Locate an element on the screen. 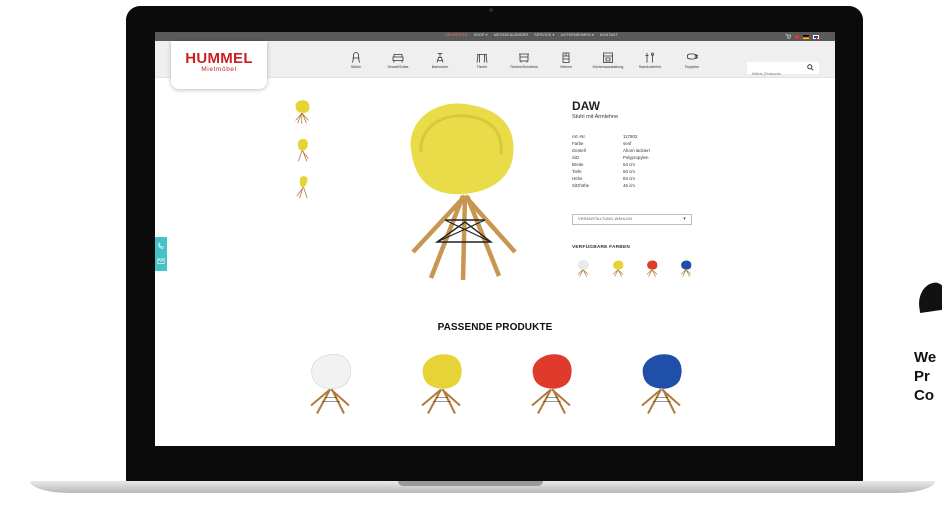 This screenshot has width=942, height=511. nav-item-teppiche: Teppiche is located at coordinates (692, 60).